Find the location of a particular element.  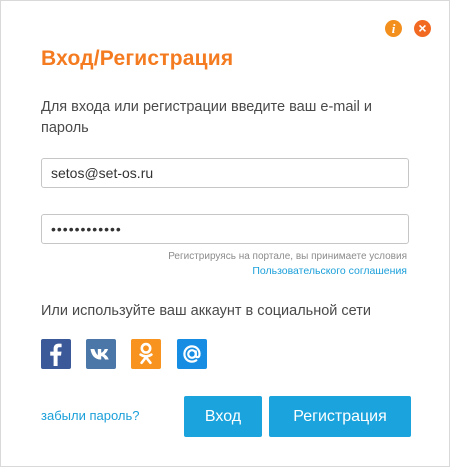

info-icon: i is located at coordinates (393, 28).